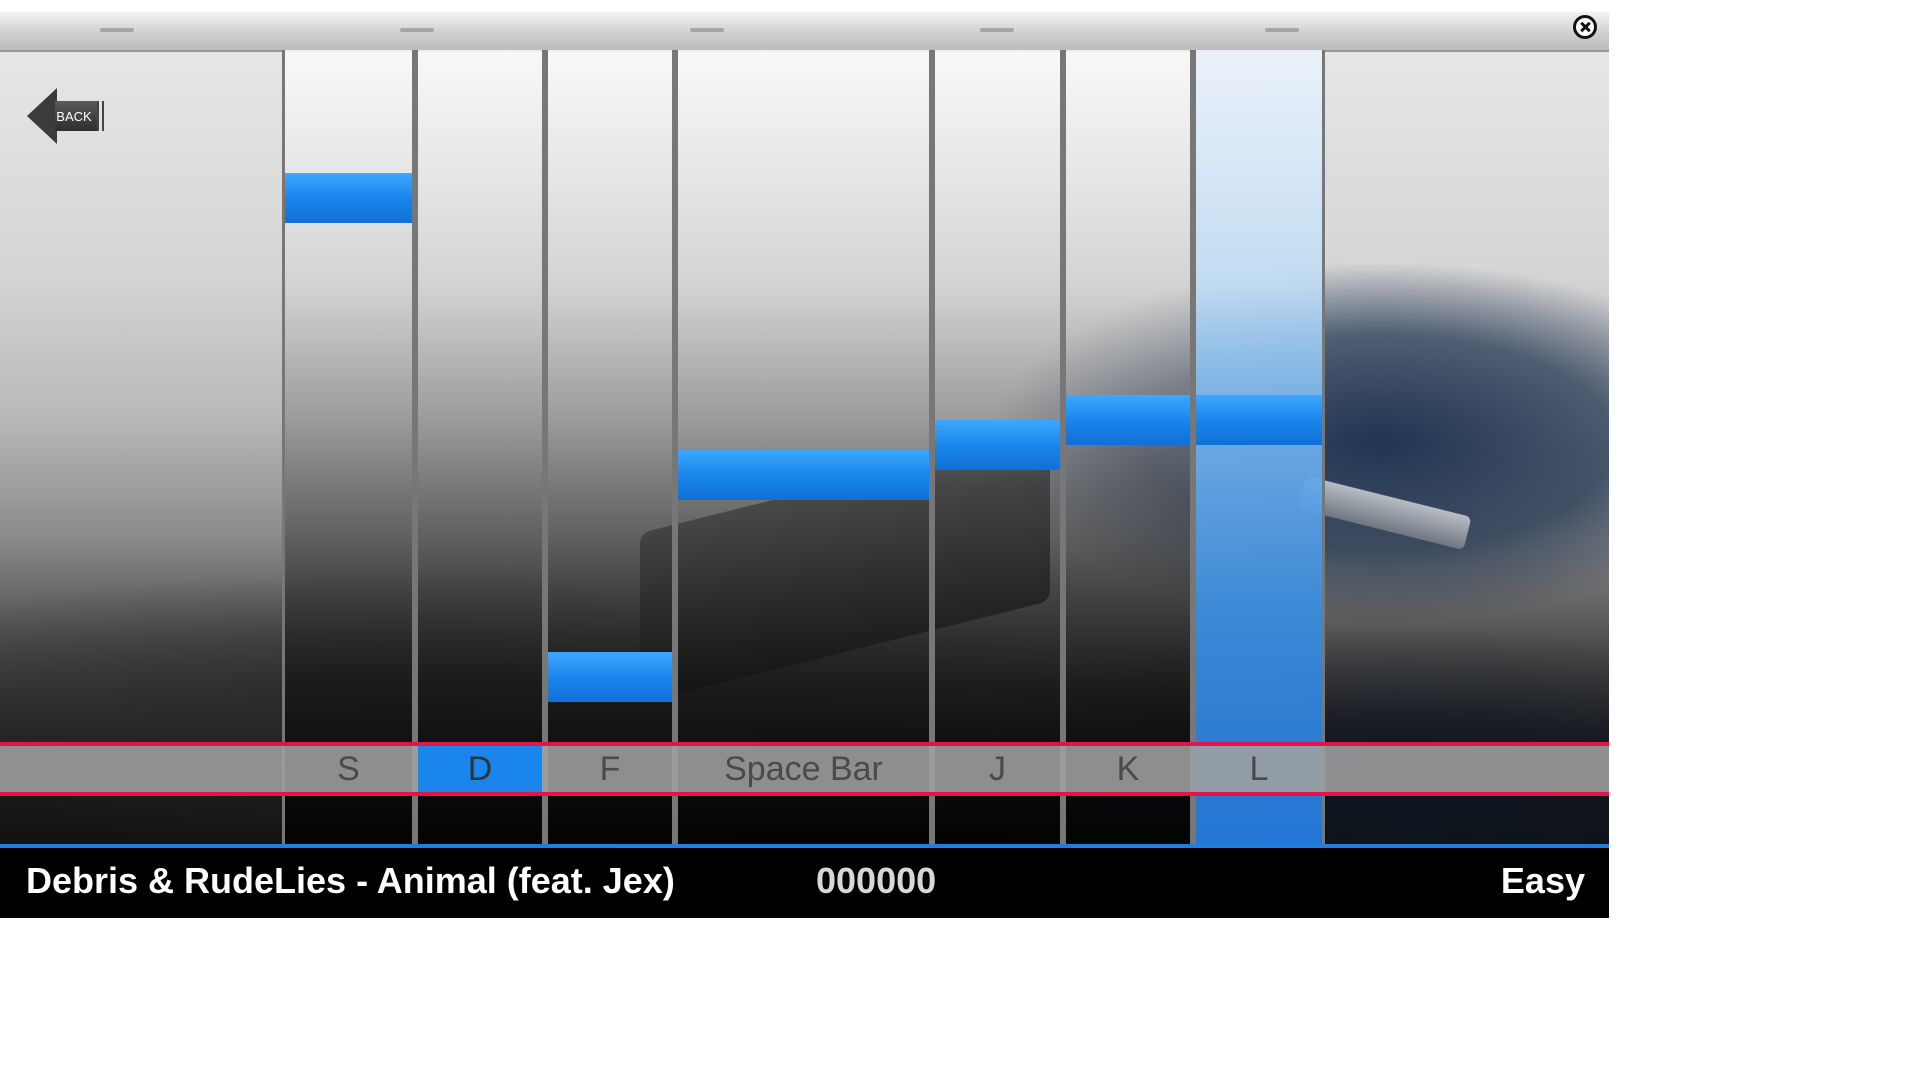 The image size is (1920, 1080). I want to click on key-label-d: D, so click(480, 769).